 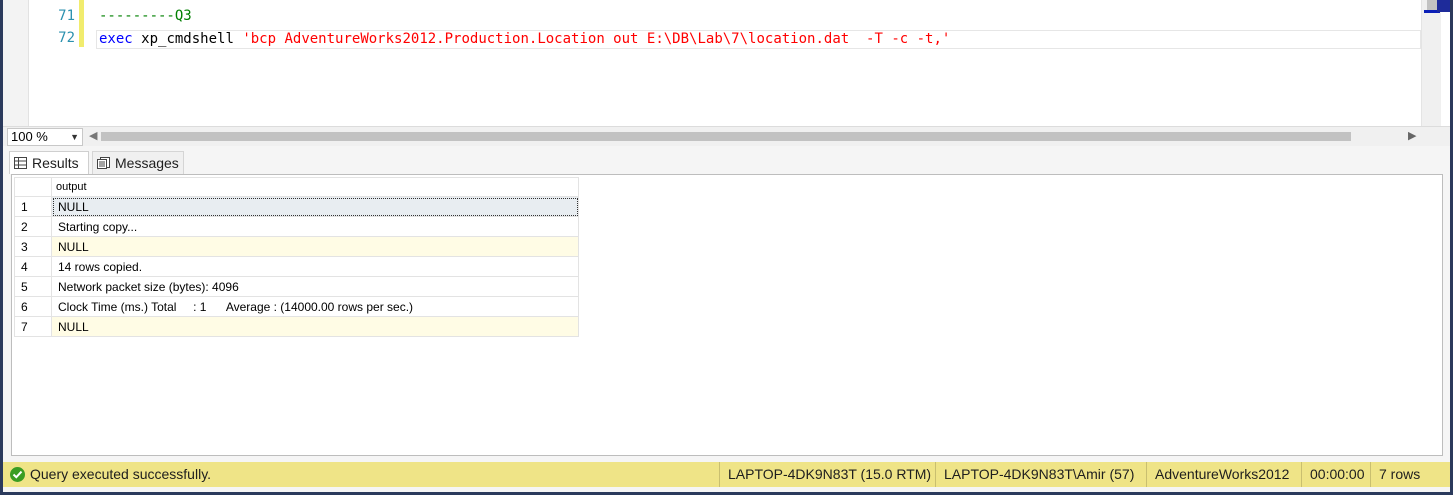 I want to click on line-number: 71, so click(x=66, y=16).